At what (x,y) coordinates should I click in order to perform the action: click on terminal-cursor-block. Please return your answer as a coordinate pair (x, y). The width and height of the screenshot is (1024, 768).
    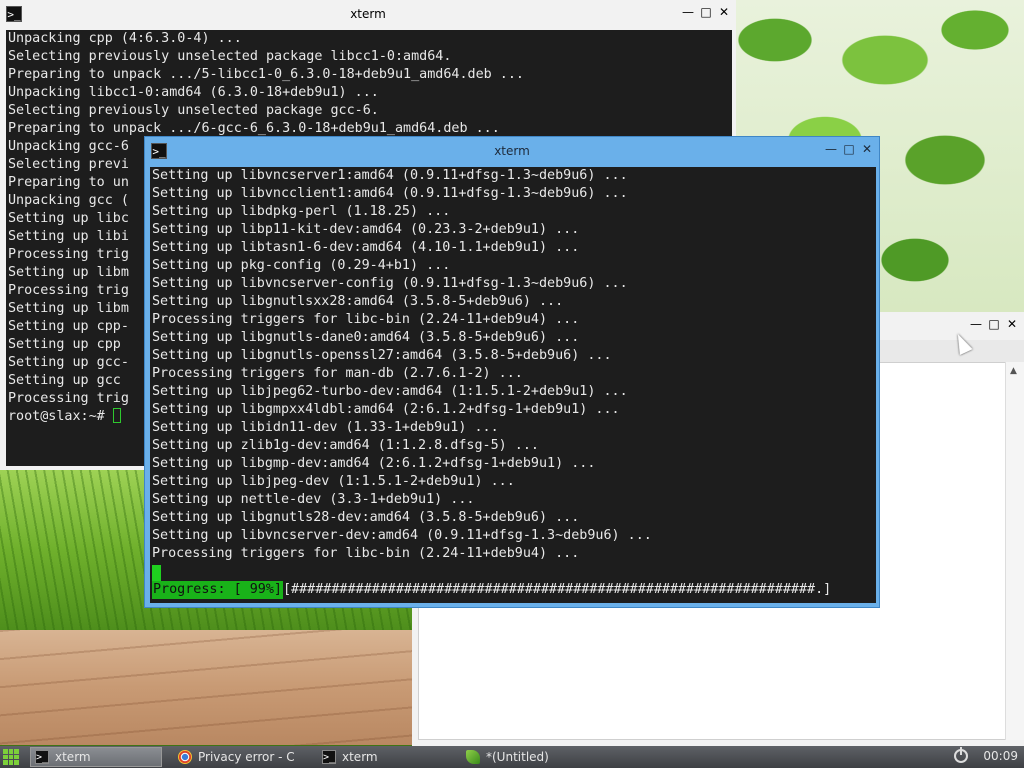
    Looking at the image, I should click on (156, 573).